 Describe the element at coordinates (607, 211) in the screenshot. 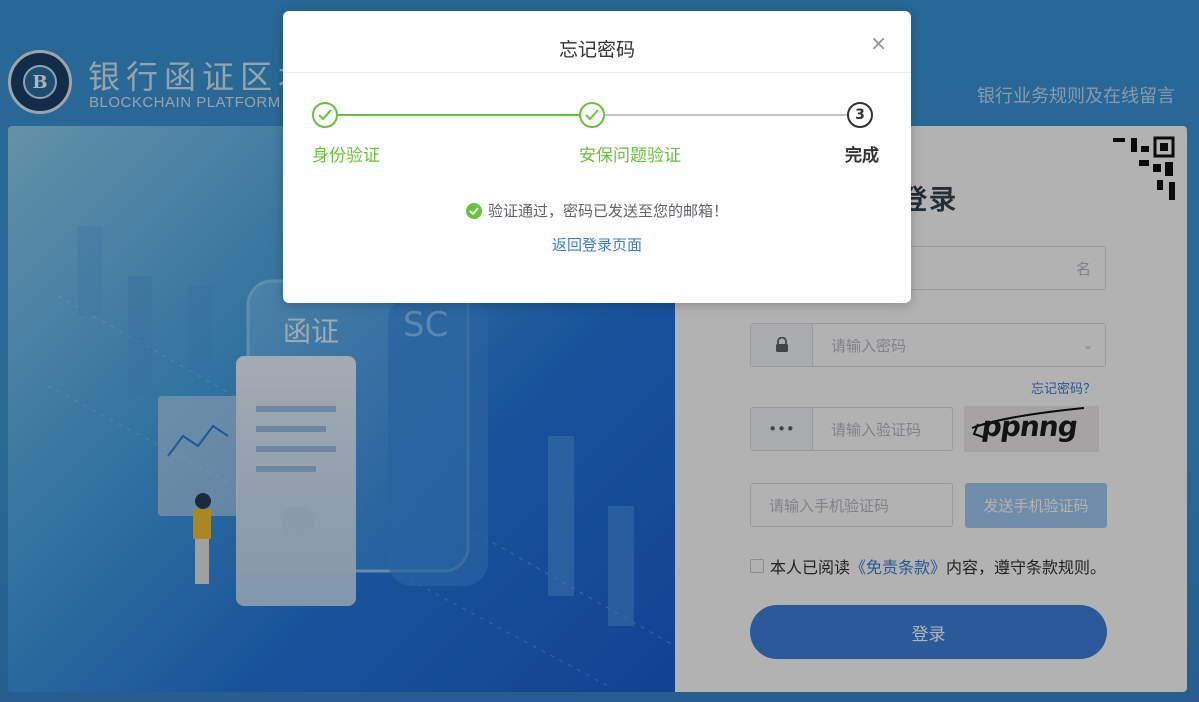

I see `success-text: 验证通过，密码已发送至您的邮箱！` at that location.